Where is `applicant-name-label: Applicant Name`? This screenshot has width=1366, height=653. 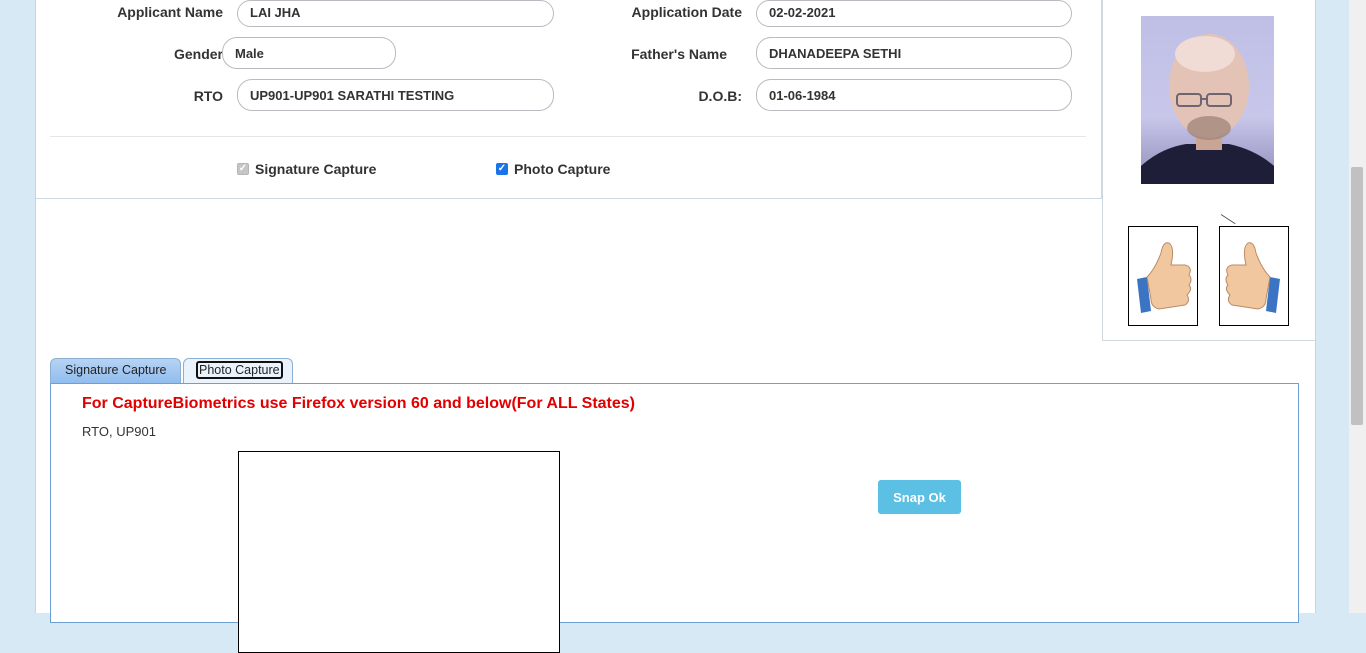 applicant-name-label: Applicant Name is located at coordinates (170, 12).